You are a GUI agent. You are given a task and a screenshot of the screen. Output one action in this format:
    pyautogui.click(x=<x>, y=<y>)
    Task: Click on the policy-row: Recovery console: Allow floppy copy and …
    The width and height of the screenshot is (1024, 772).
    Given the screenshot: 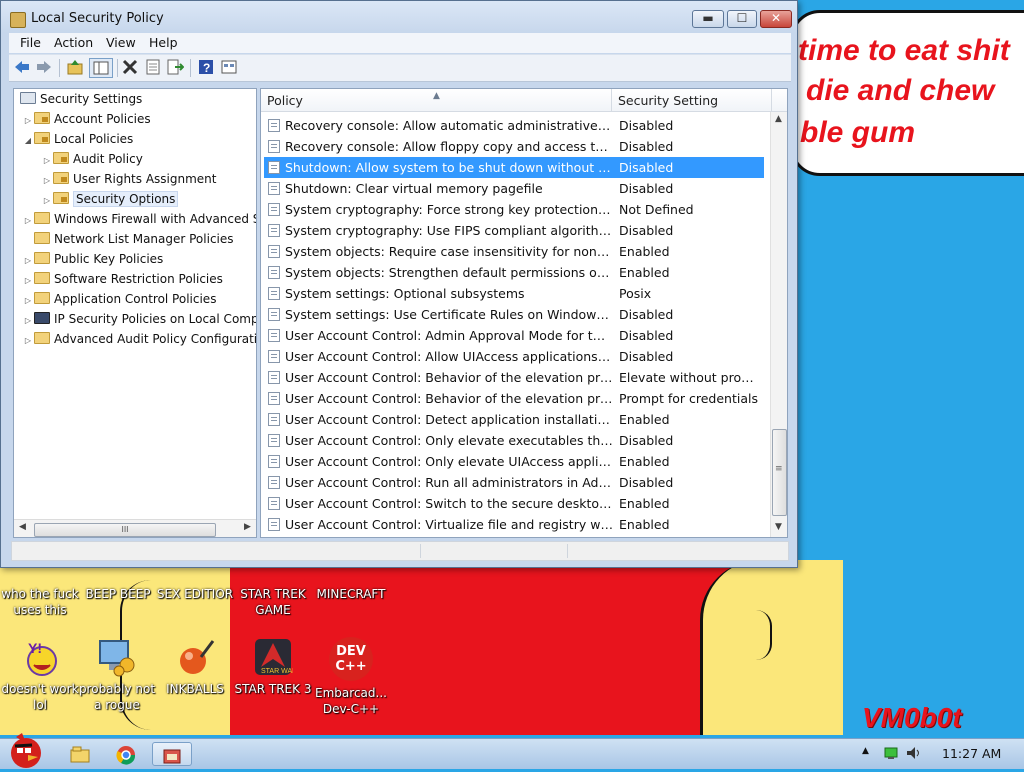 What is the action you would take?
    pyautogui.click(x=514, y=146)
    